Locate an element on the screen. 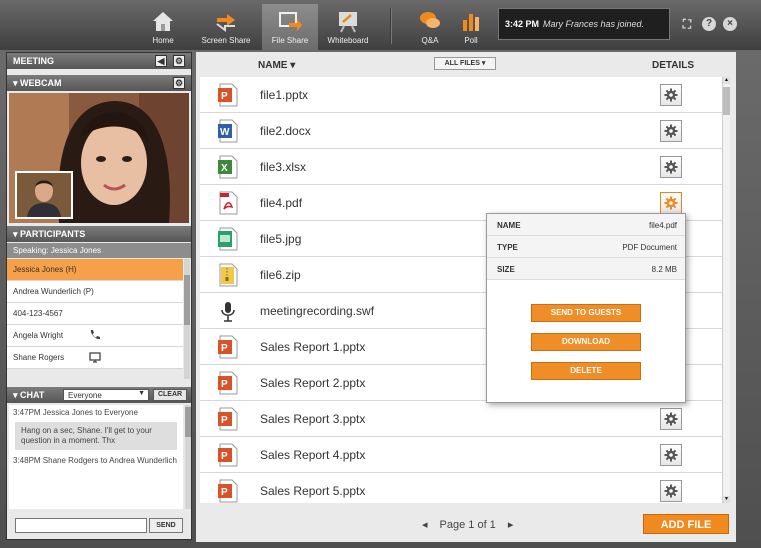  jpg-file-icon is located at coordinates (228, 239).